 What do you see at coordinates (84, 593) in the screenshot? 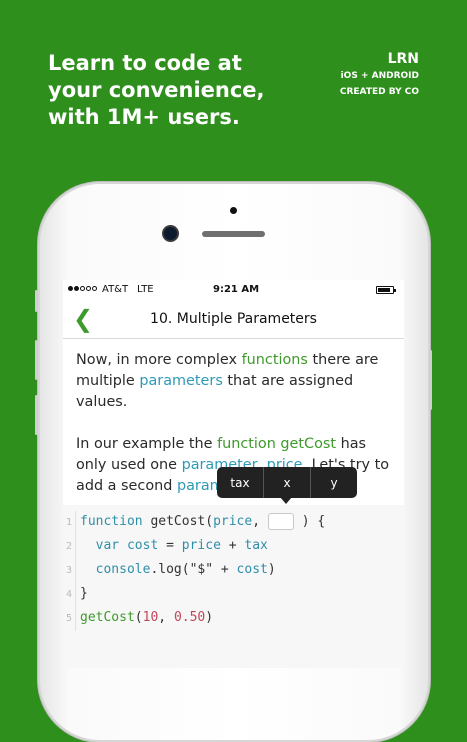
I see `code-token: }` at bounding box center [84, 593].